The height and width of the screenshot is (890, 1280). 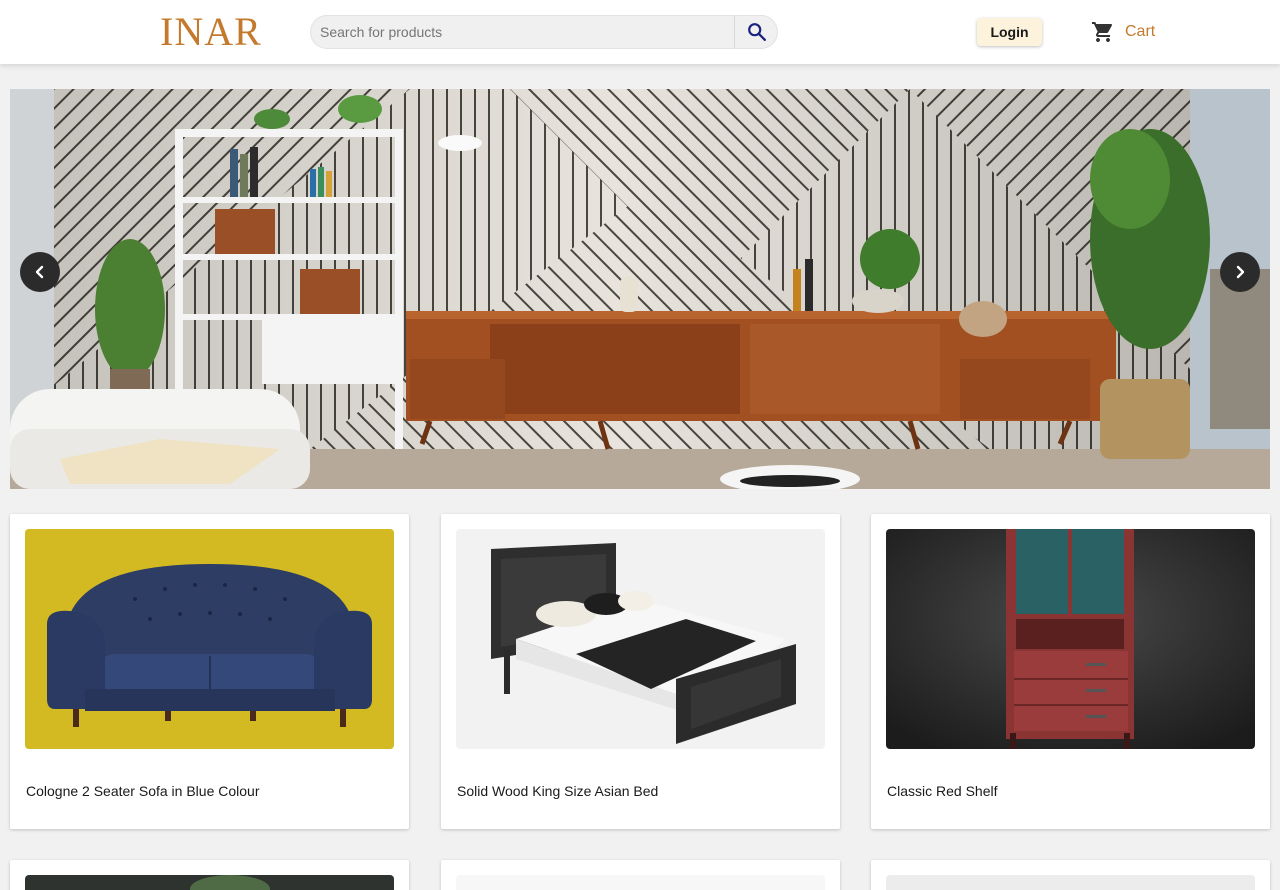 I want to click on product-card: Classic Red Shelf, so click(x=1070, y=671).